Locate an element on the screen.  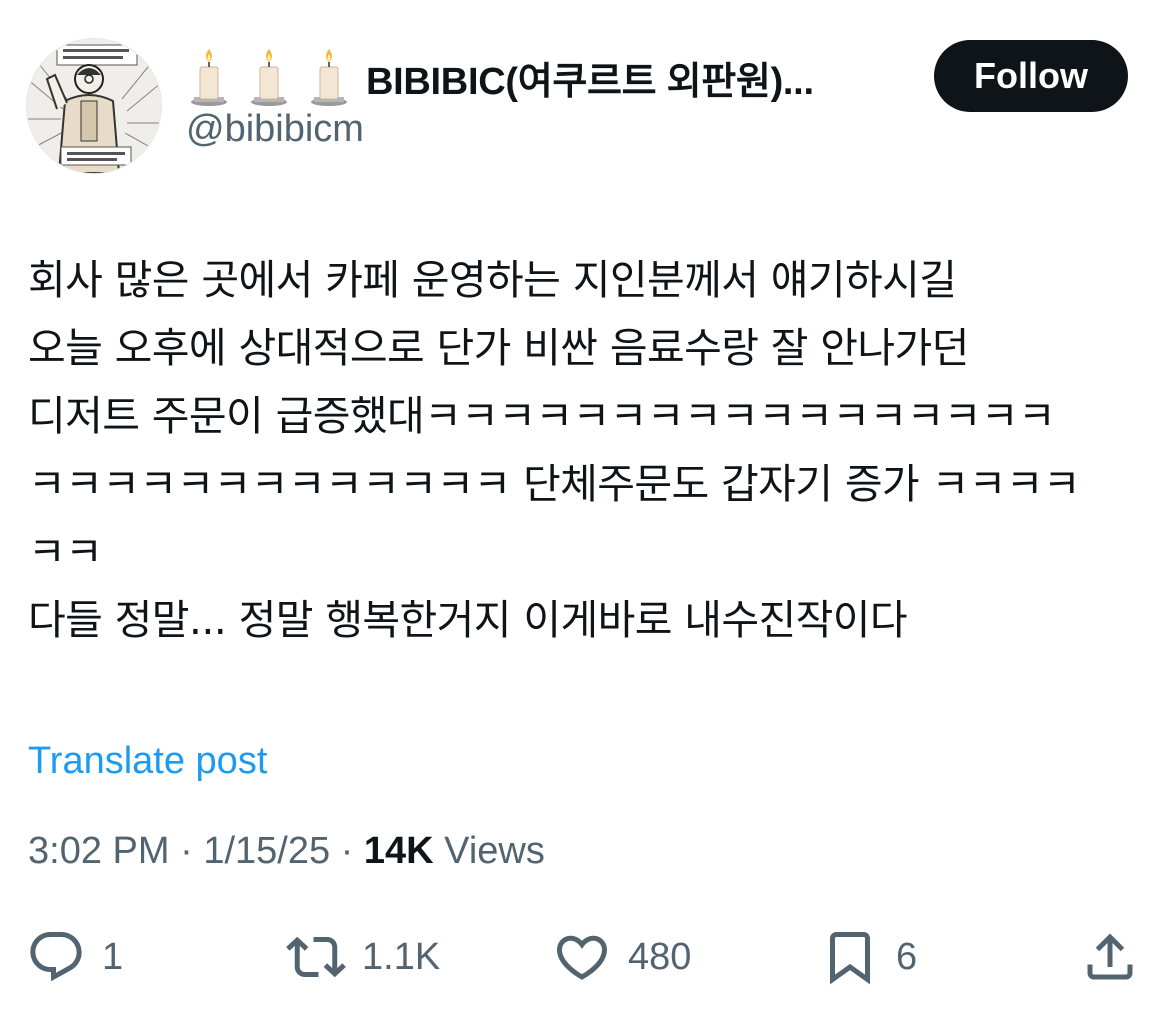
post-header: BIBIBIC(여쿠르트 외판원)... @bibibicm Follow is located at coordinates (578, 106).